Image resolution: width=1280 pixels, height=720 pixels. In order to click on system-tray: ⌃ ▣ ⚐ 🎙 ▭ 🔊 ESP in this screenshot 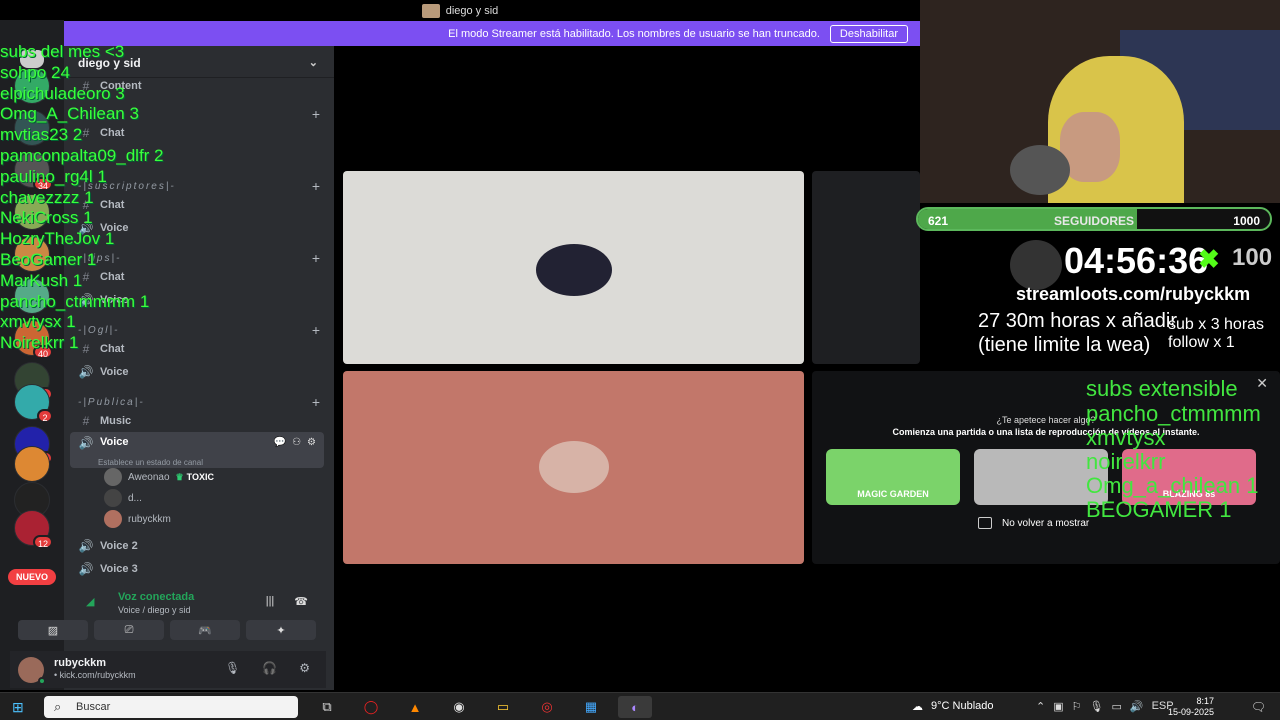, I will do `click(1105, 706)`.